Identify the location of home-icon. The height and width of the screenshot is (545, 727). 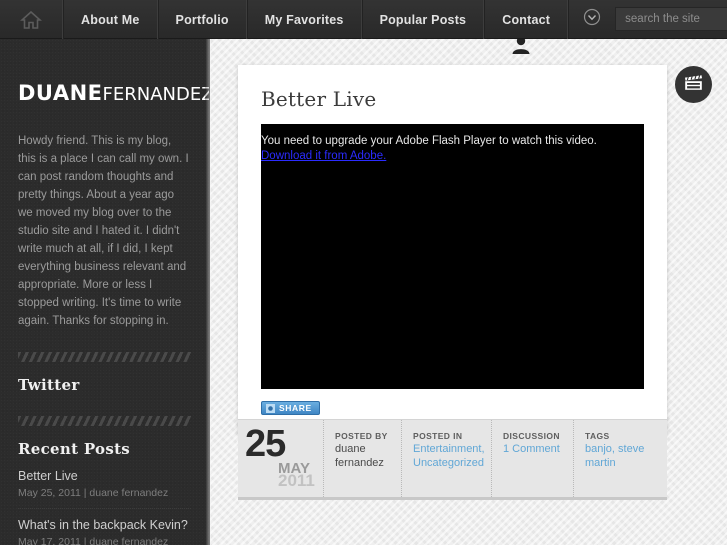
(31, 20).